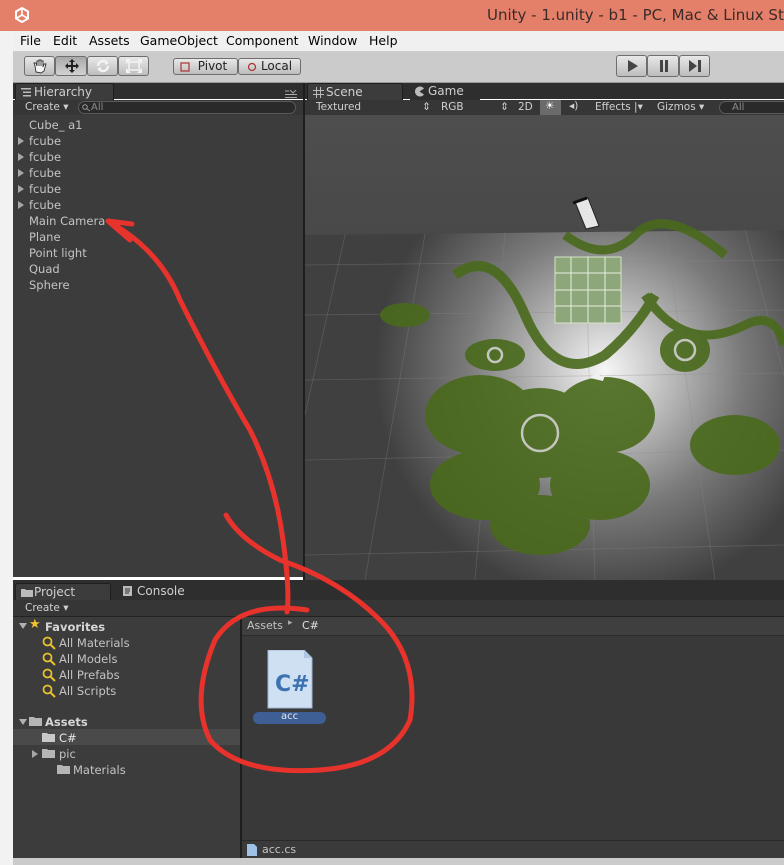 The image size is (784, 865). Describe the element at coordinates (87, 691) in the screenshot. I see `favorite-item: All Scripts` at that location.